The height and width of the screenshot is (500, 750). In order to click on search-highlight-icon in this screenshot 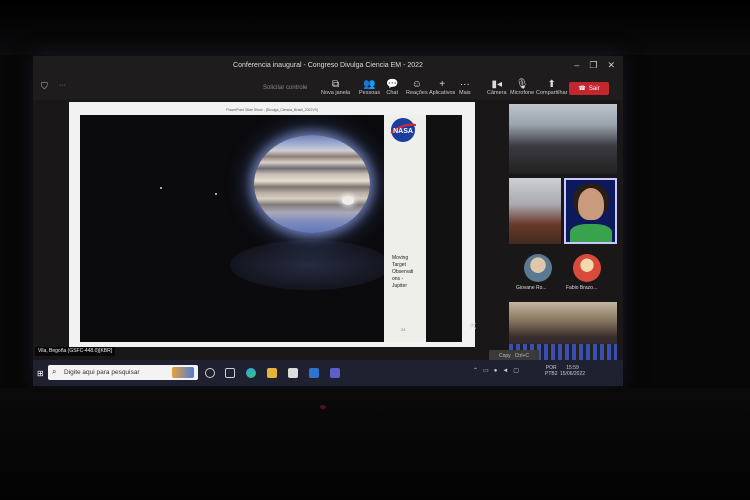, I will do `click(183, 372)`.